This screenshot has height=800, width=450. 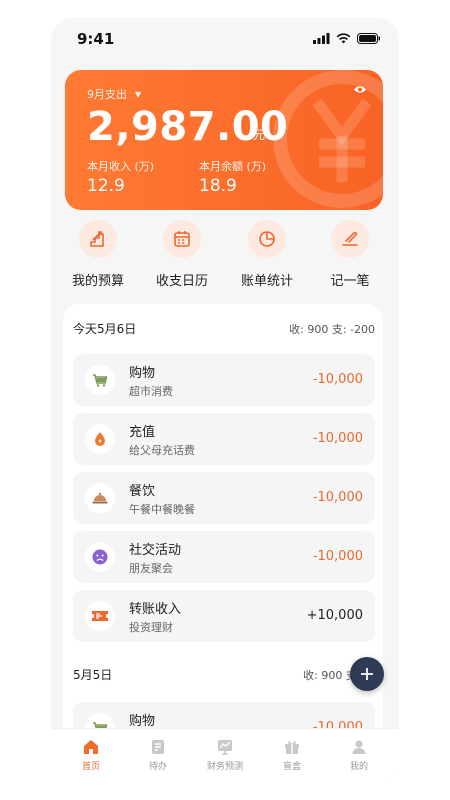 I want to click on day-header: 5月5日 收: 900 支: -2, so click(x=223, y=676).